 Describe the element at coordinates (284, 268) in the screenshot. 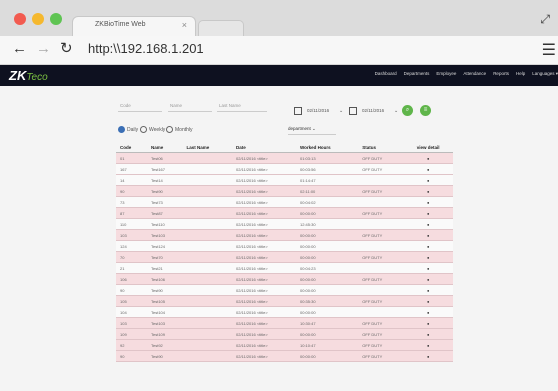

I see `table-row: 21 Test21 02/11/2016 <title> 00:04:23 ●` at that location.